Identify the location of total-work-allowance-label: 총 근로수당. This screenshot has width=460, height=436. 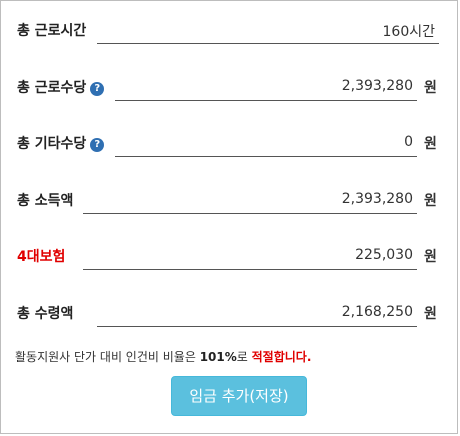
(52, 88).